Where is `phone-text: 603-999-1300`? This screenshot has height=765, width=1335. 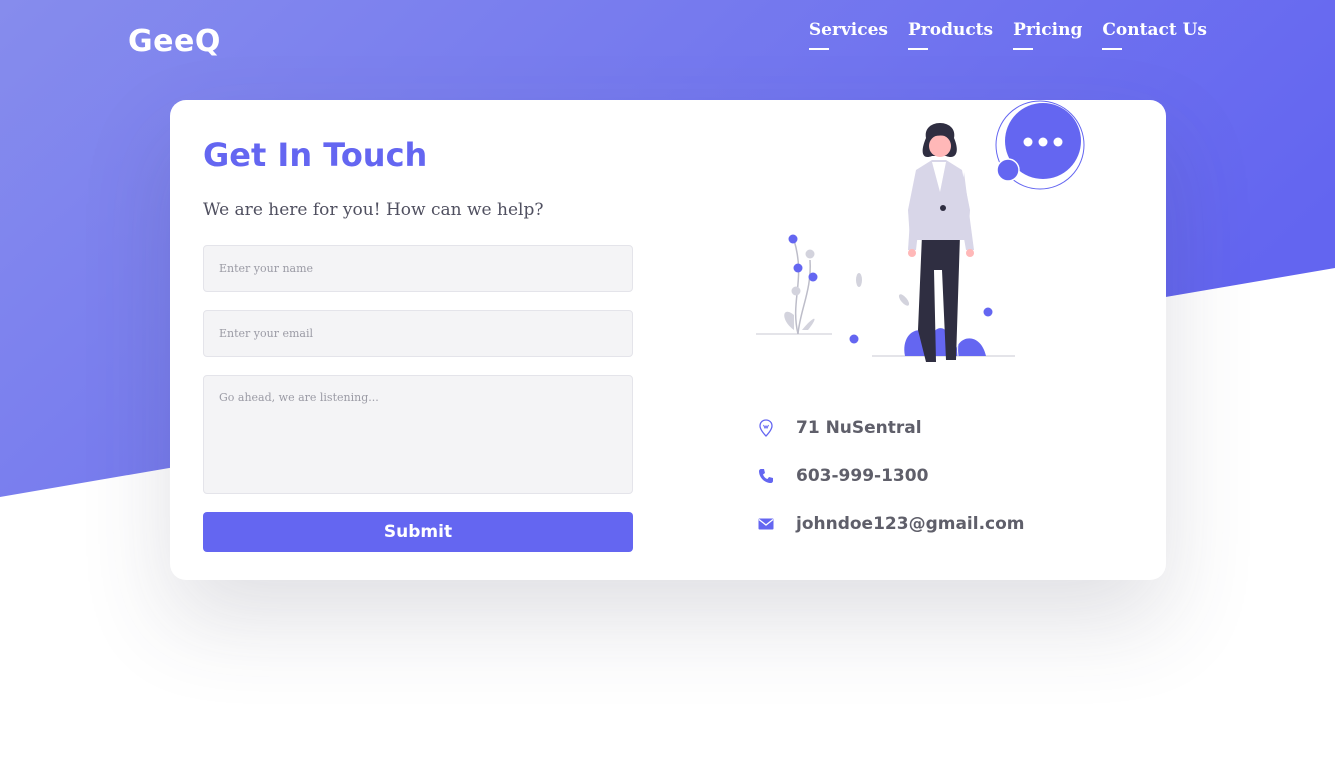
phone-text: 603-999-1300 is located at coordinates (862, 476).